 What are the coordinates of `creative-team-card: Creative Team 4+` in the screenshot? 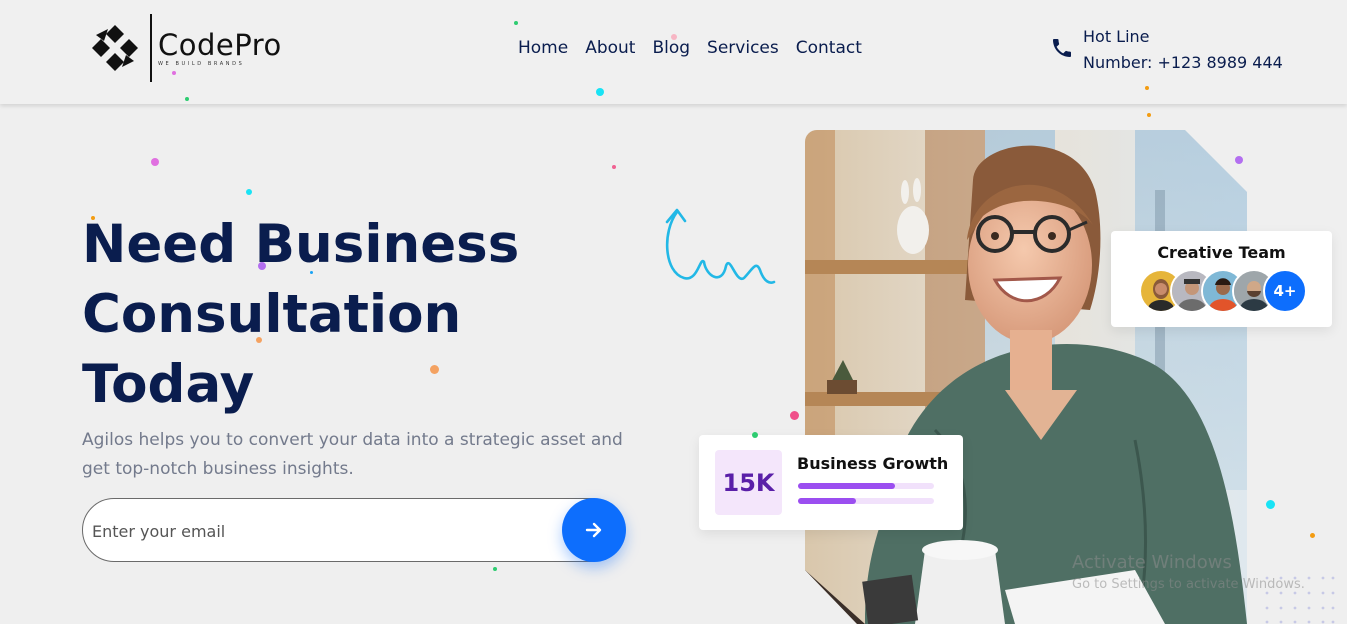 It's located at (1221, 279).